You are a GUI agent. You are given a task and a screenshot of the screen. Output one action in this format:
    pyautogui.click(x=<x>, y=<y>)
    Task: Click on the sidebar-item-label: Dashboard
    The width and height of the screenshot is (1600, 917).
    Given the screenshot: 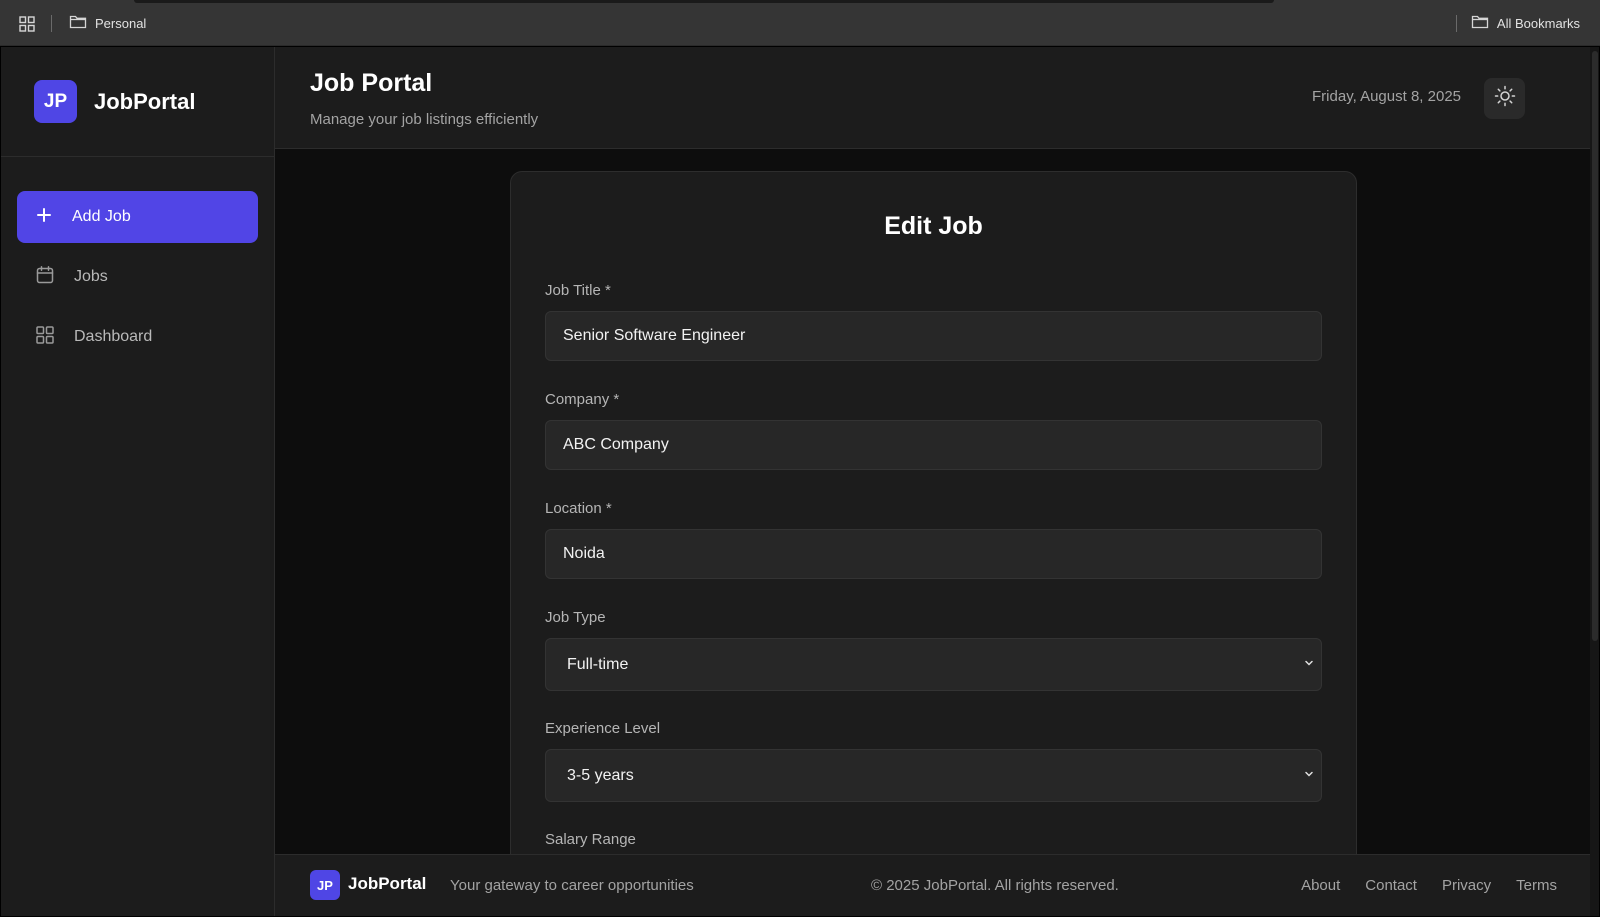 What is the action you would take?
    pyautogui.click(x=113, y=336)
    